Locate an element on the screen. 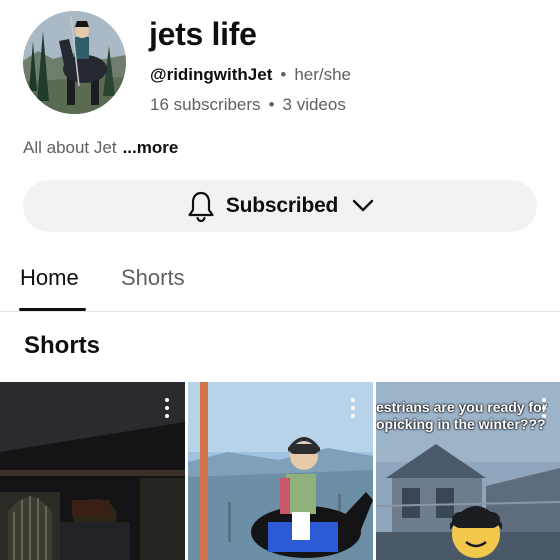 This screenshot has height=560, width=560. active-tab-indicator is located at coordinates (52, 309).